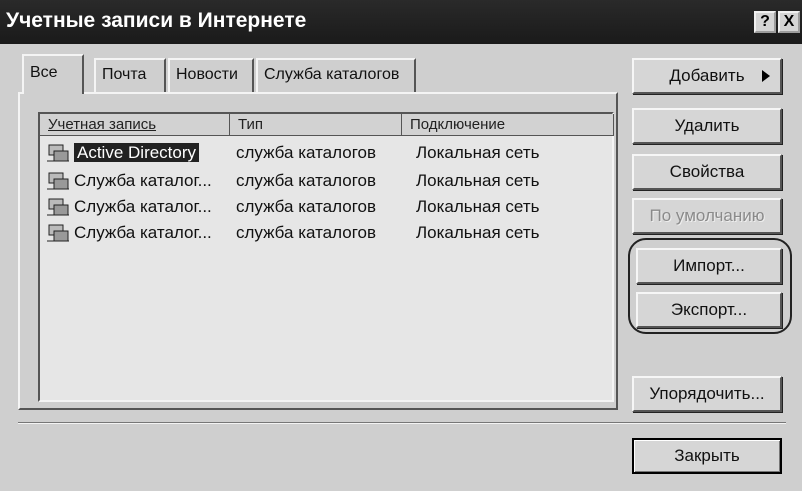 This screenshot has height=491, width=802. I want to click on tab-directory-service-label: Служба каталогов, so click(332, 74).